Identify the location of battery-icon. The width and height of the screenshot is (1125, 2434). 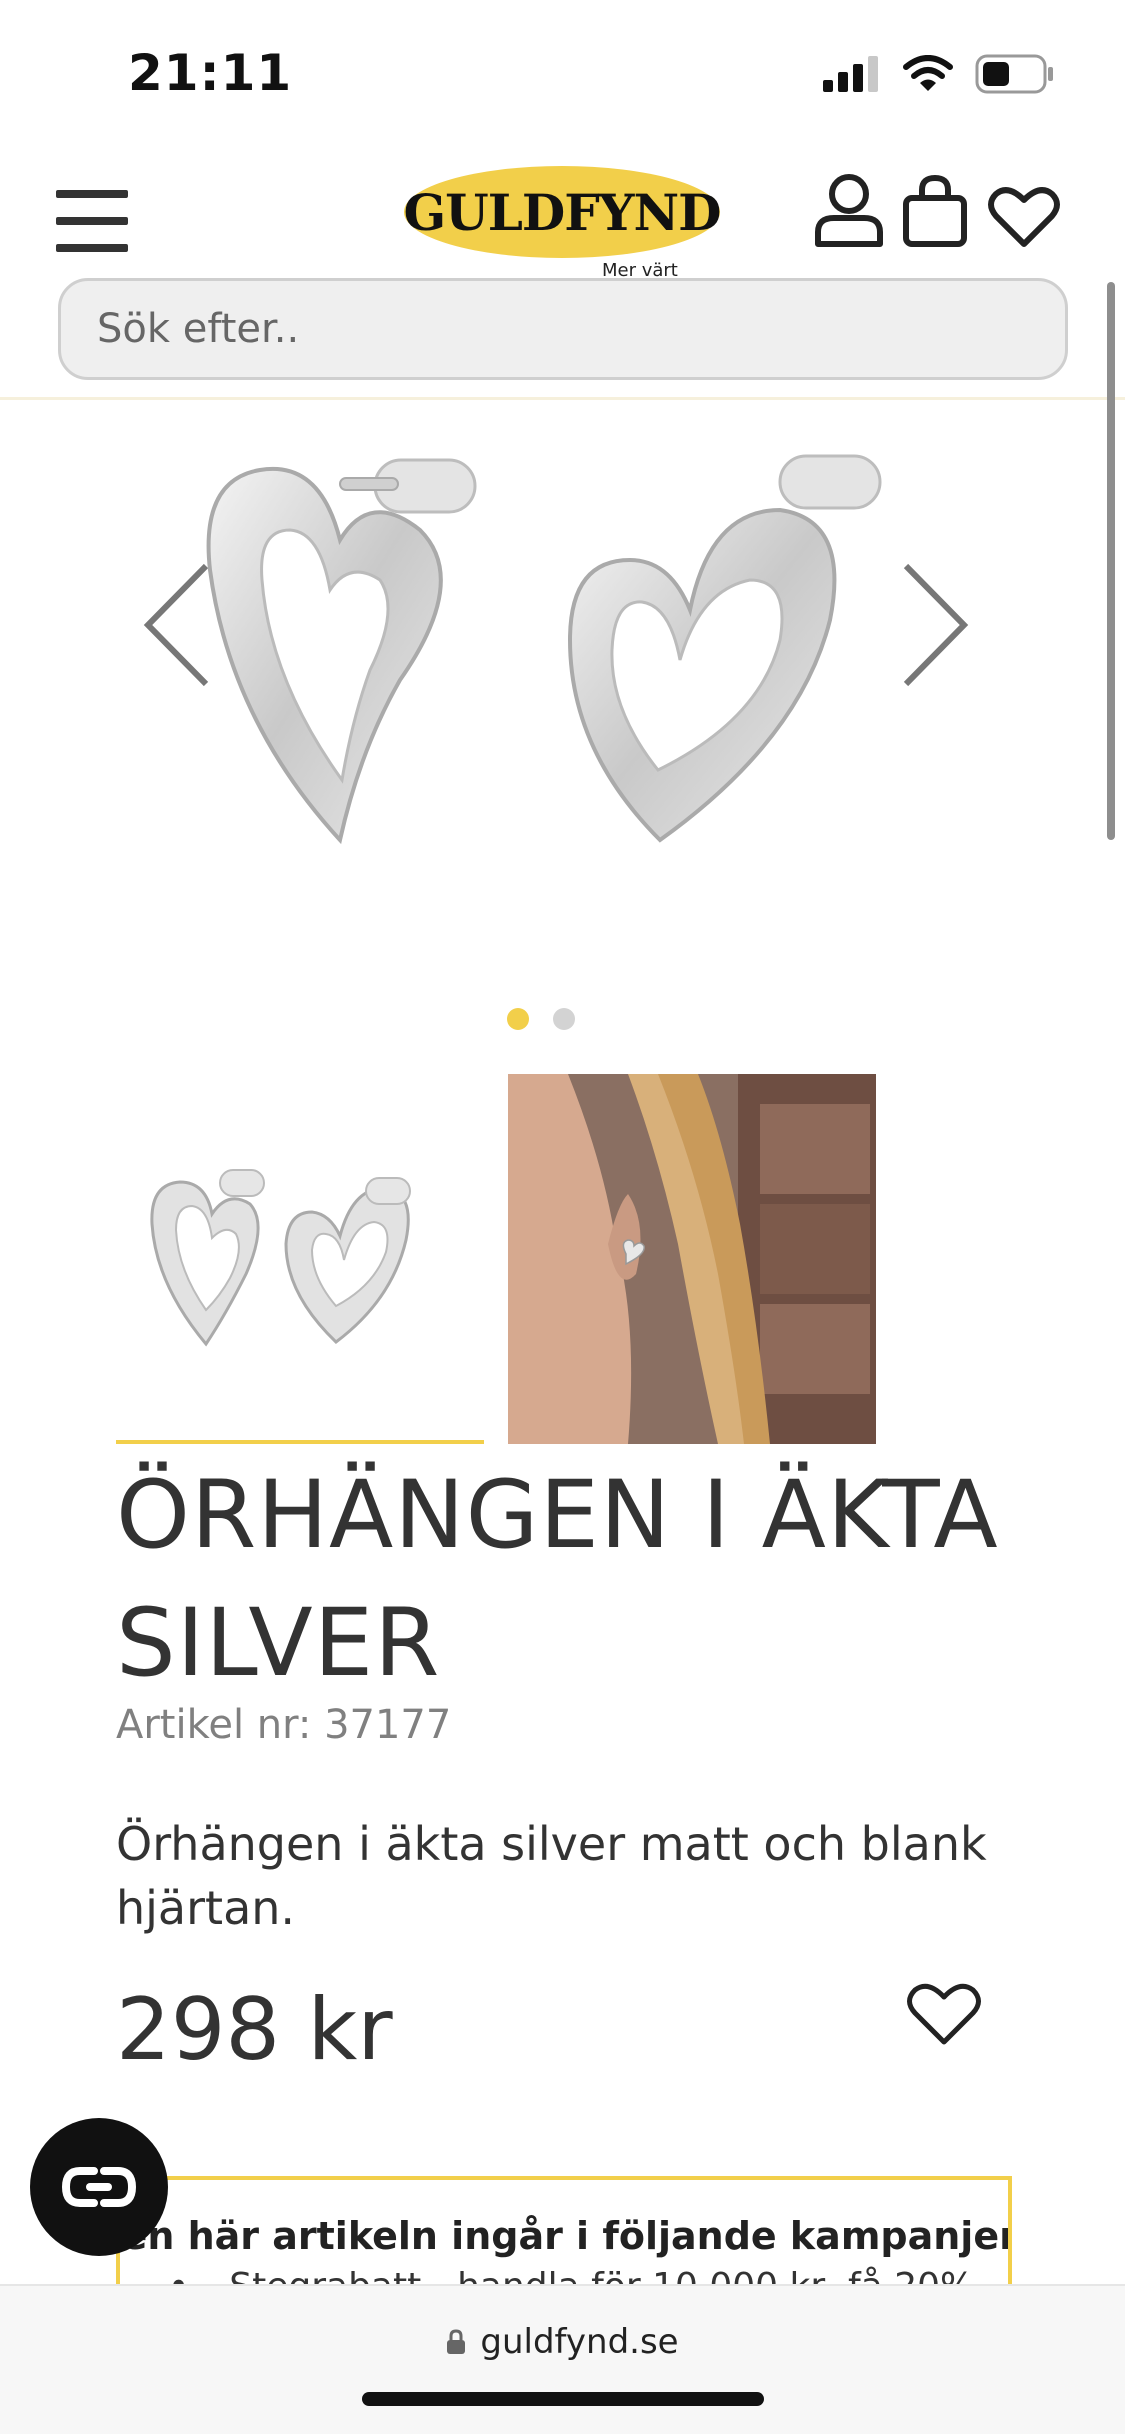
(1014, 74).